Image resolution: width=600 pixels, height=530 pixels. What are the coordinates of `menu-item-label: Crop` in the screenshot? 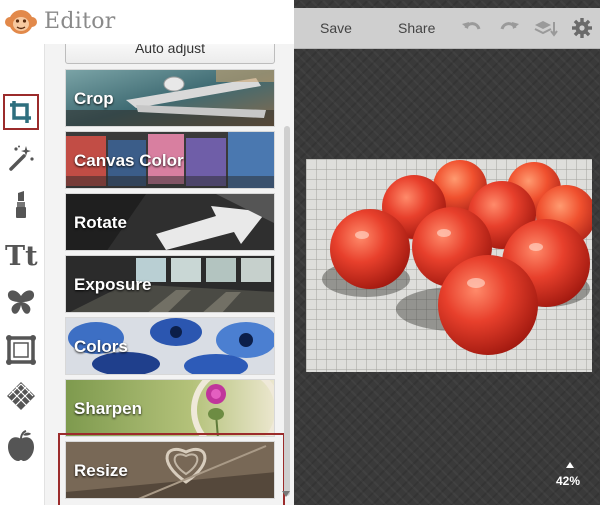 It's located at (94, 98).